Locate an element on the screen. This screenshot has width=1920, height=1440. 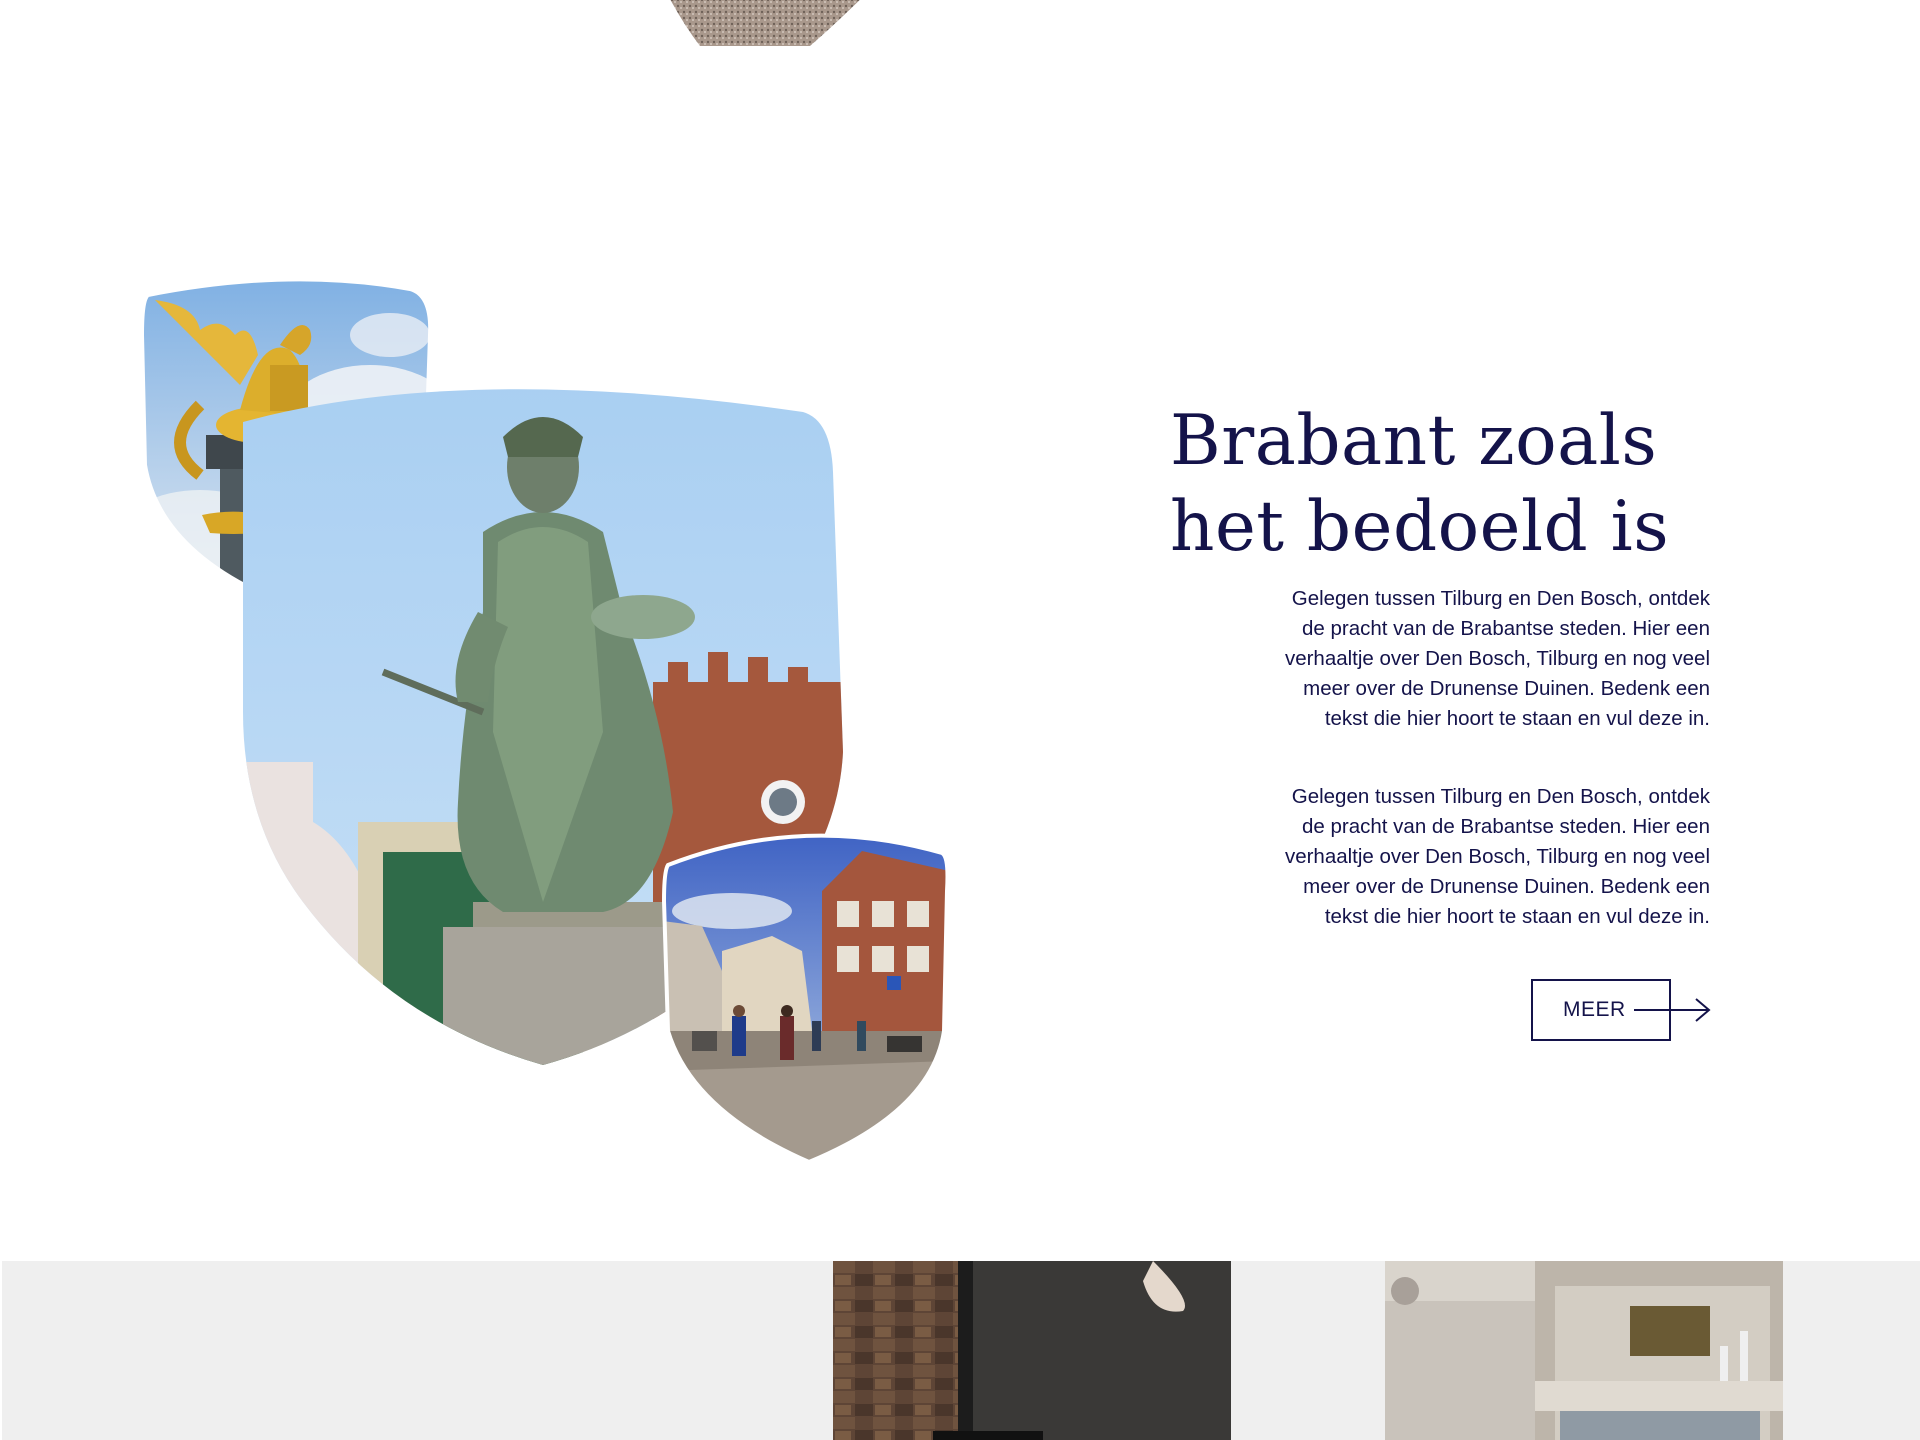
heading-line-1: Brabant zoals is located at coordinates (1414, 441).